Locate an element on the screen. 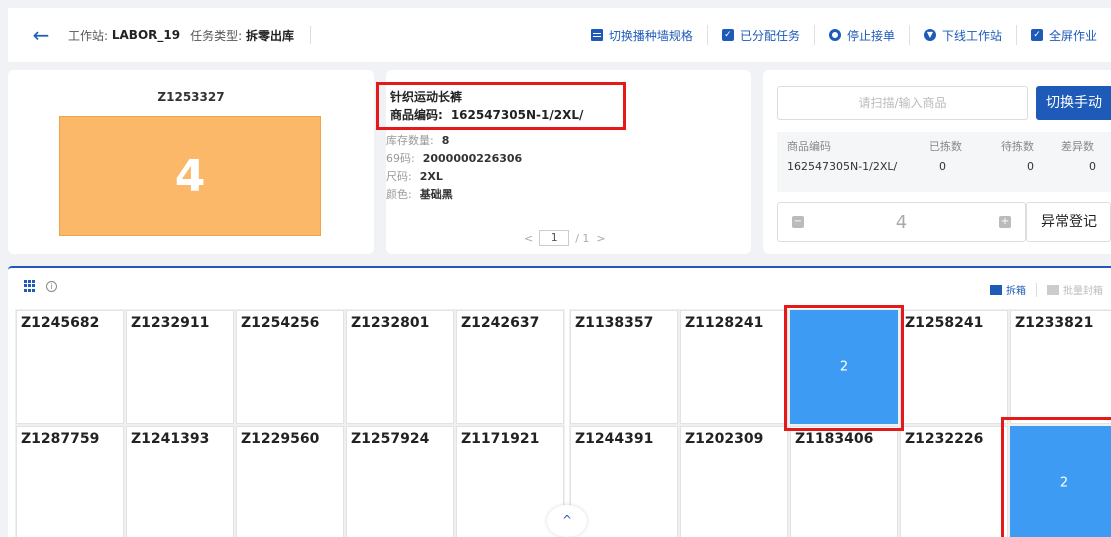 The width and height of the screenshot is (1111, 537). size-label: 尺码: is located at coordinates (399, 176).